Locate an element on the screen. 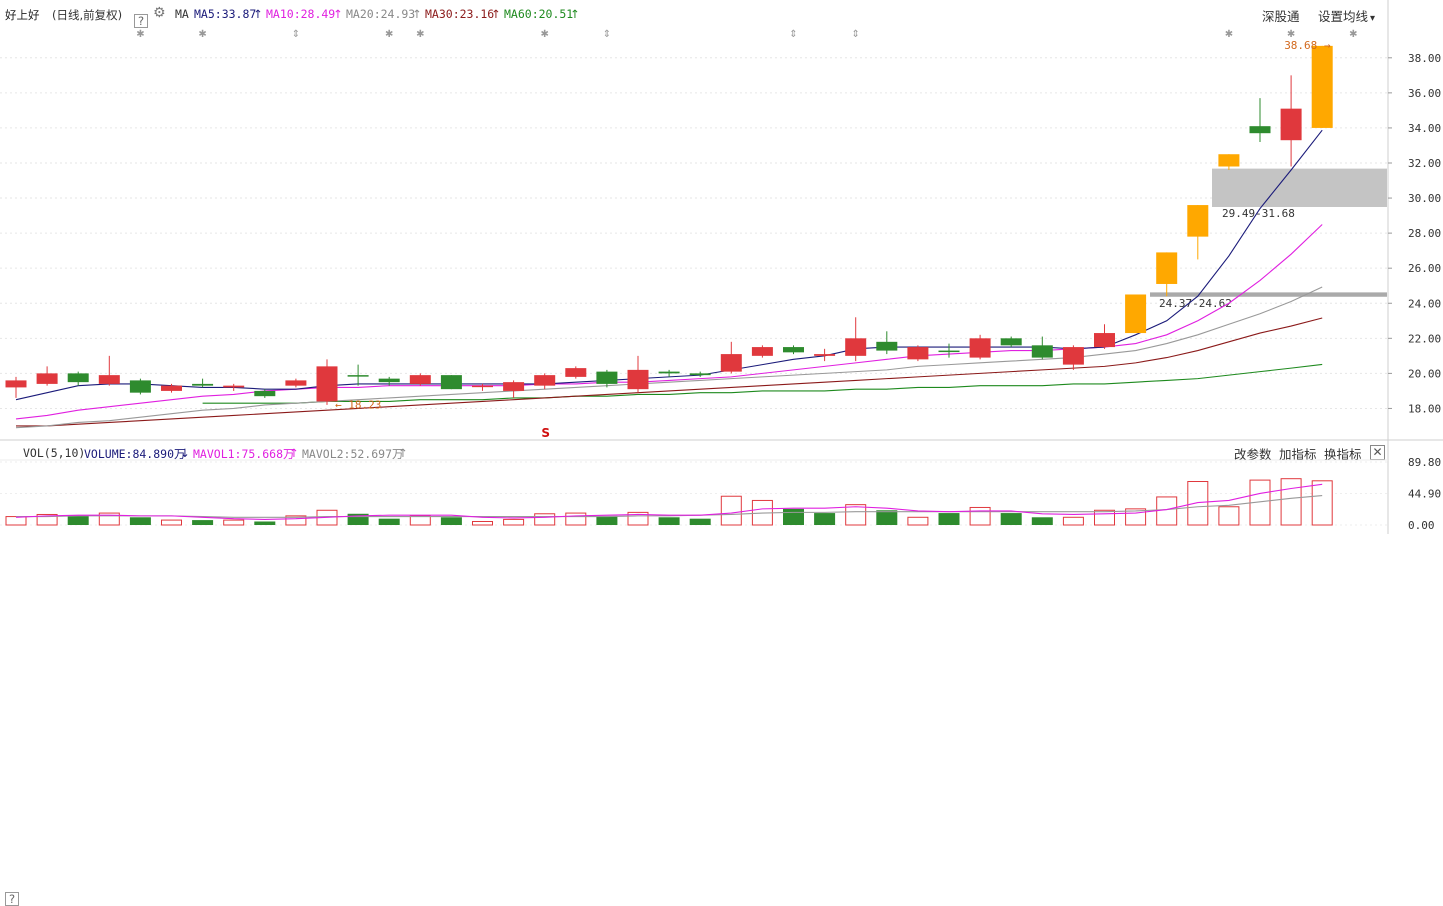 The height and width of the screenshot is (906, 1443). price-tick-label: 36.00 is located at coordinates (1424, 93).